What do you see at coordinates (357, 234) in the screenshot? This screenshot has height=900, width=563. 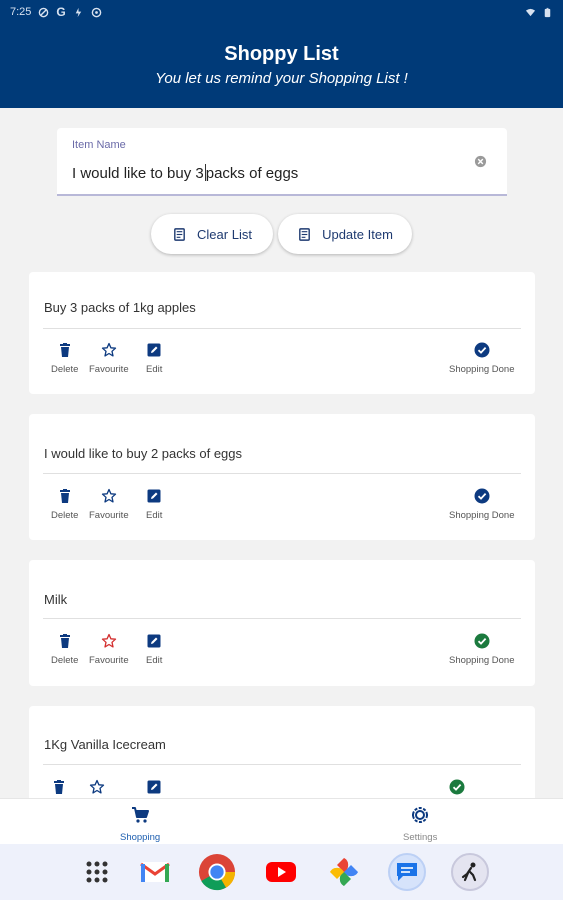 I see `update-item-label: Update Item` at bounding box center [357, 234].